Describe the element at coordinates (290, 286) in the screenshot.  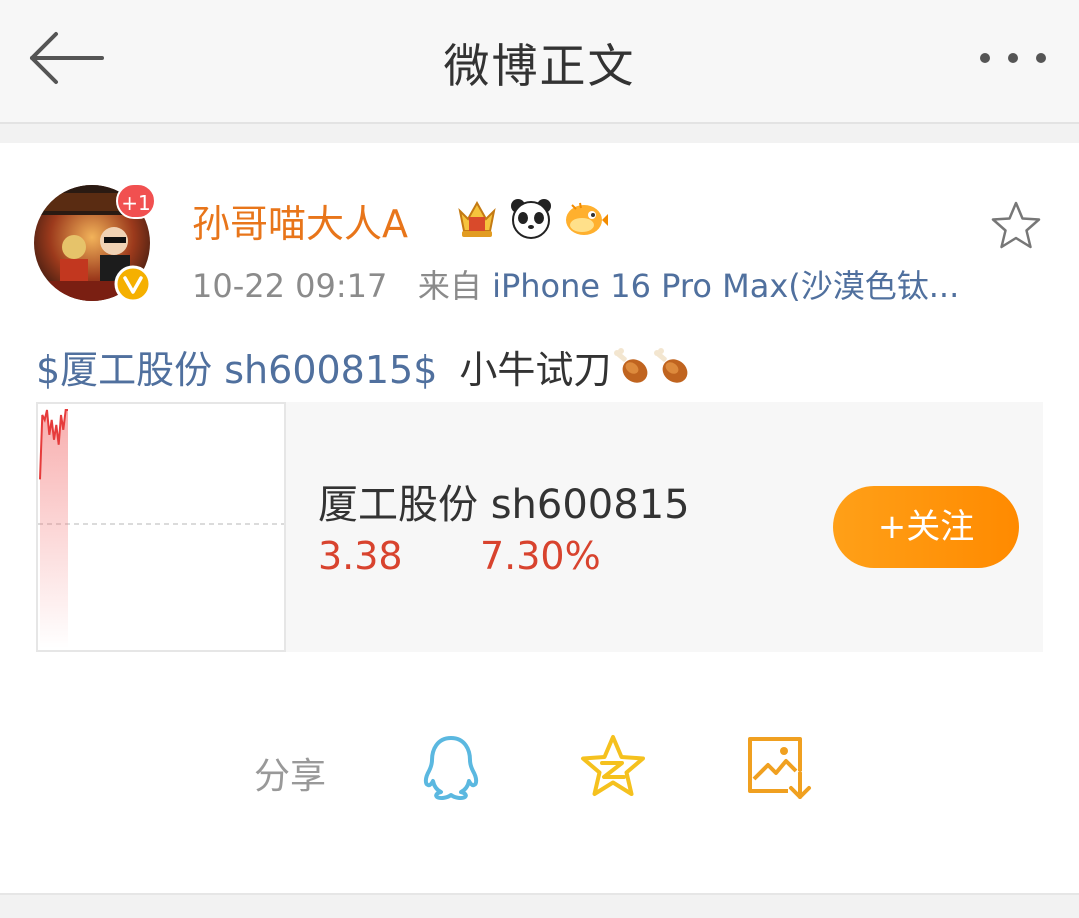
I see `post-time: 10-22 09:17` at that location.